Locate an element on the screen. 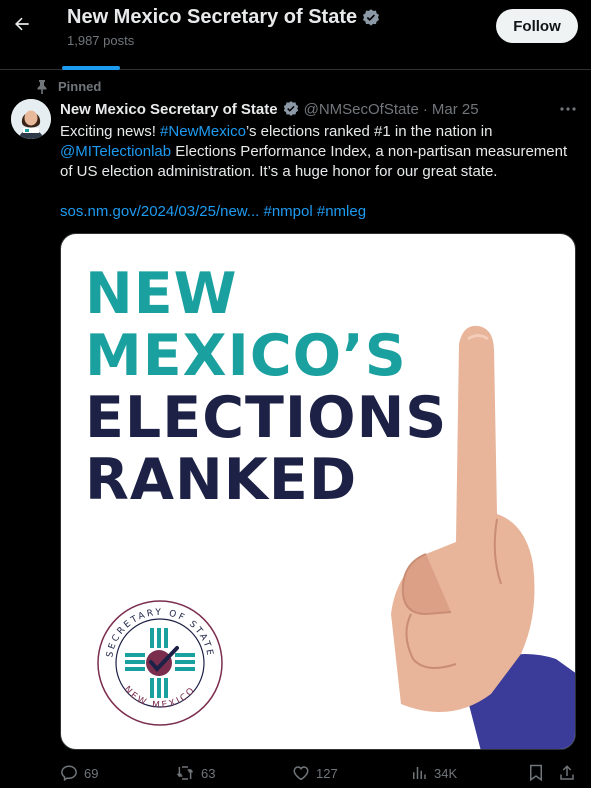 The width and height of the screenshot is (591, 788). bookmark-button is located at coordinates (536, 773).